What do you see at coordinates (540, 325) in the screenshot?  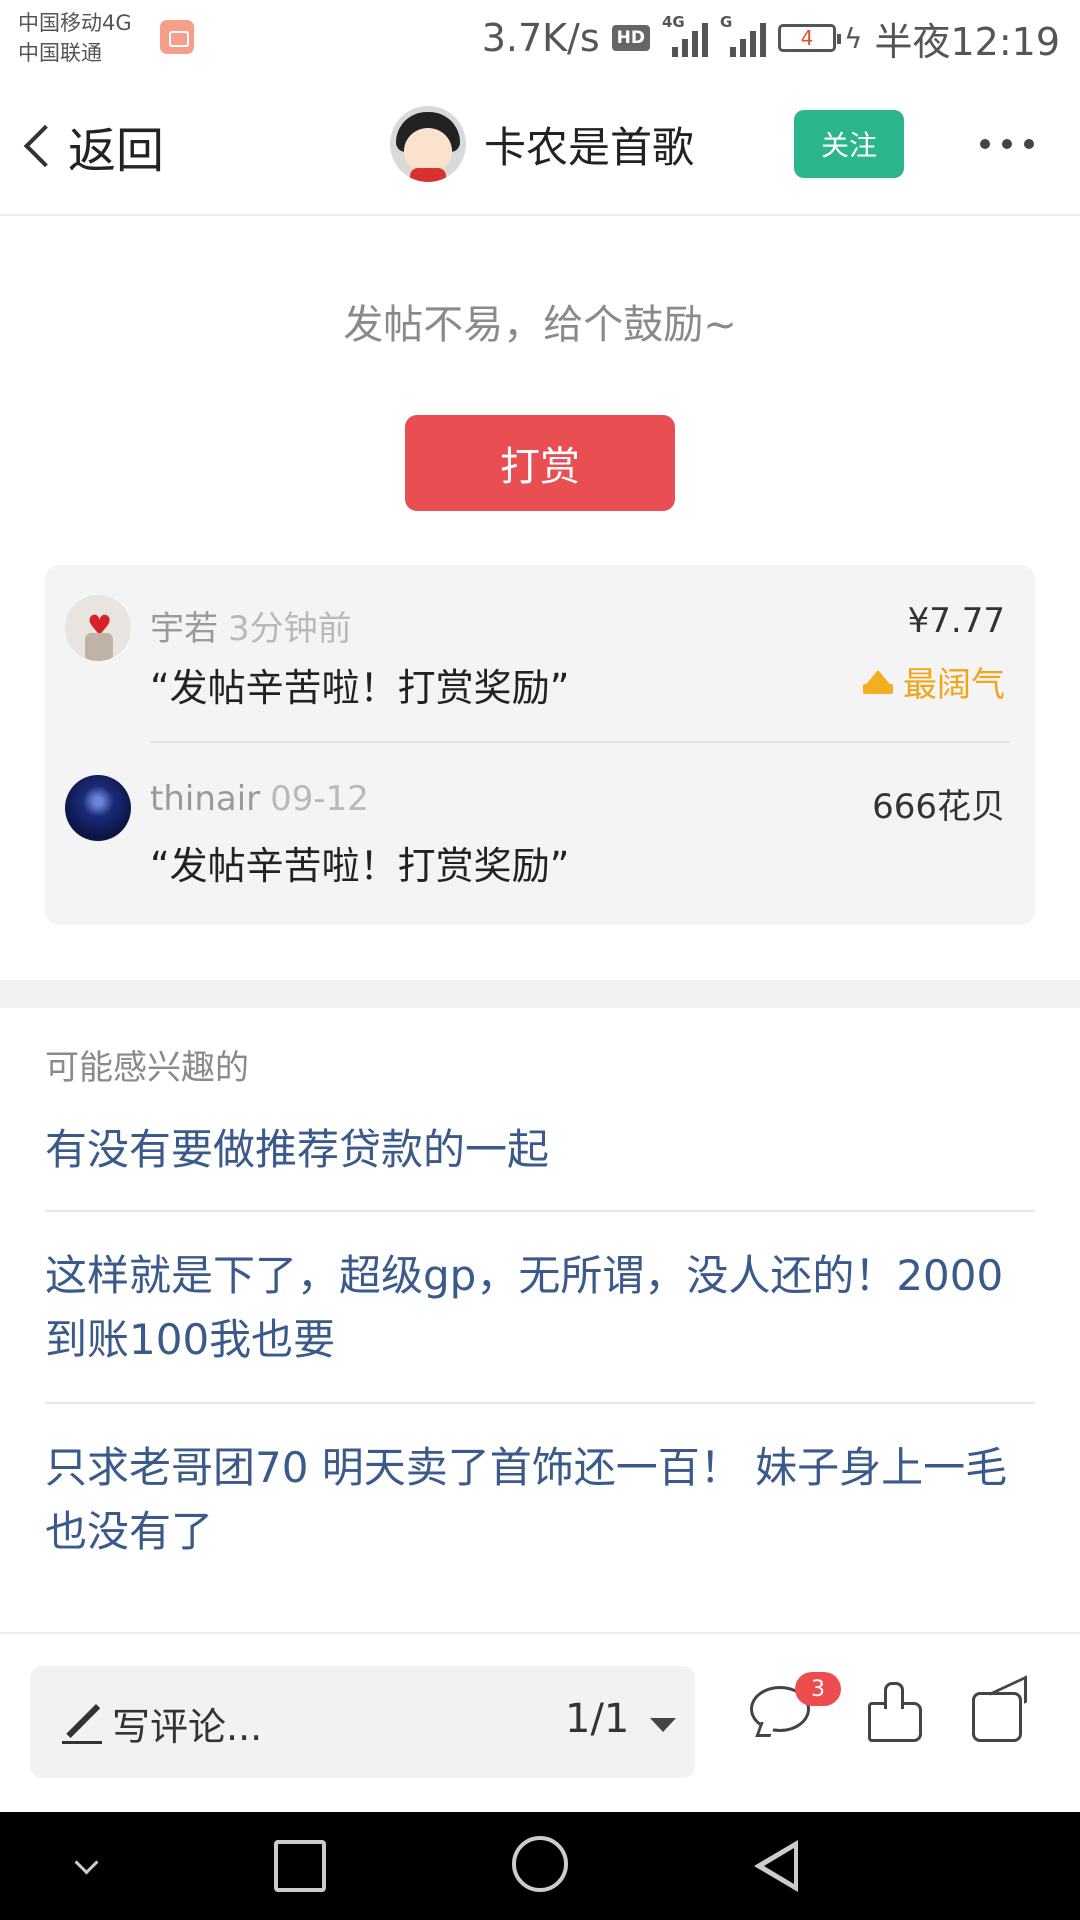 I see `reward-prompt: 发帖不易，给个鼓励~` at bounding box center [540, 325].